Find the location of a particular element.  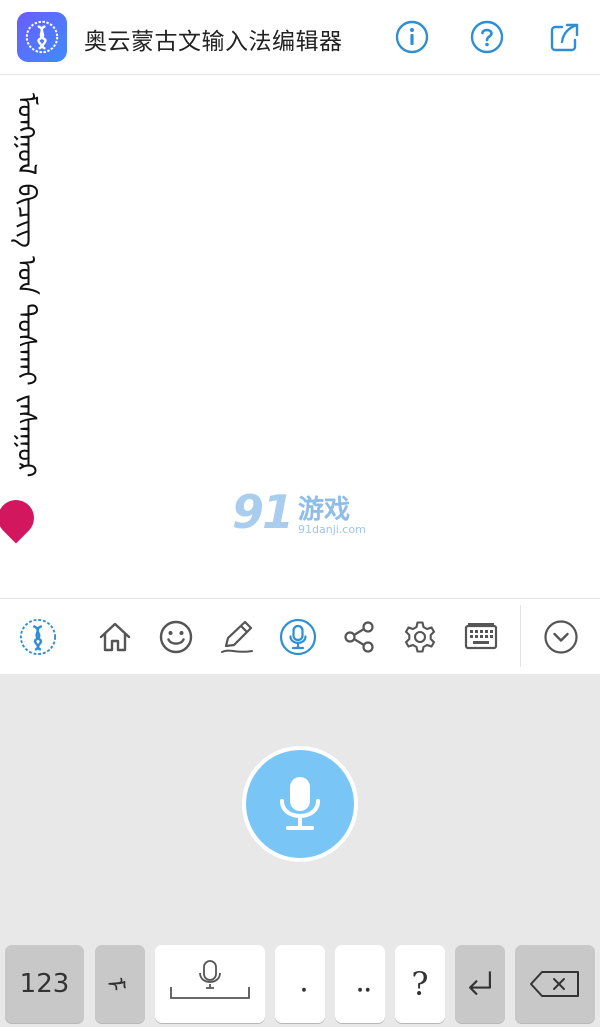

question-circle-icon is located at coordinates (487, 37).